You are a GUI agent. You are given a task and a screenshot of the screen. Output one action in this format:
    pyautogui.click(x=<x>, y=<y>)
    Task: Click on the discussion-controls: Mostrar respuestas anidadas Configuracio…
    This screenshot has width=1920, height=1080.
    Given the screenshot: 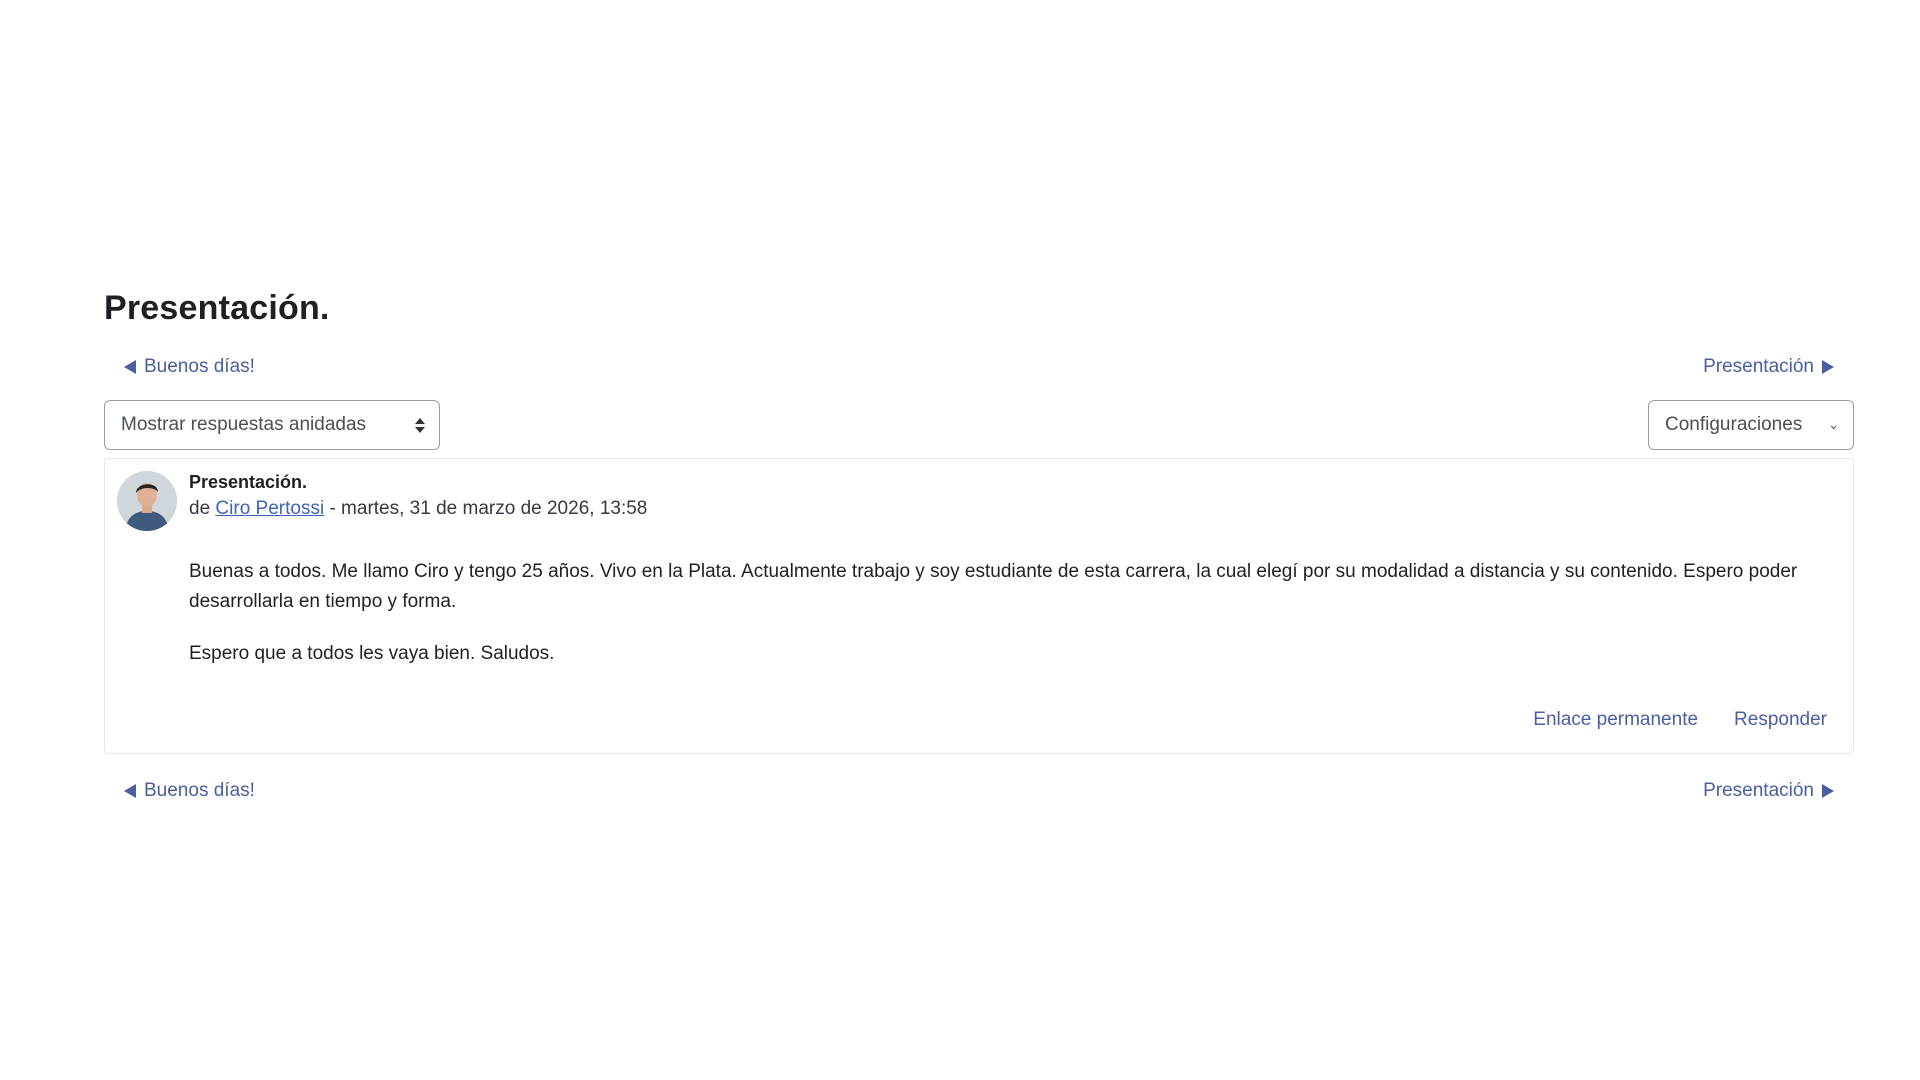 What is the action you would take?
    pyautogui.click(x=979, y=425)
    